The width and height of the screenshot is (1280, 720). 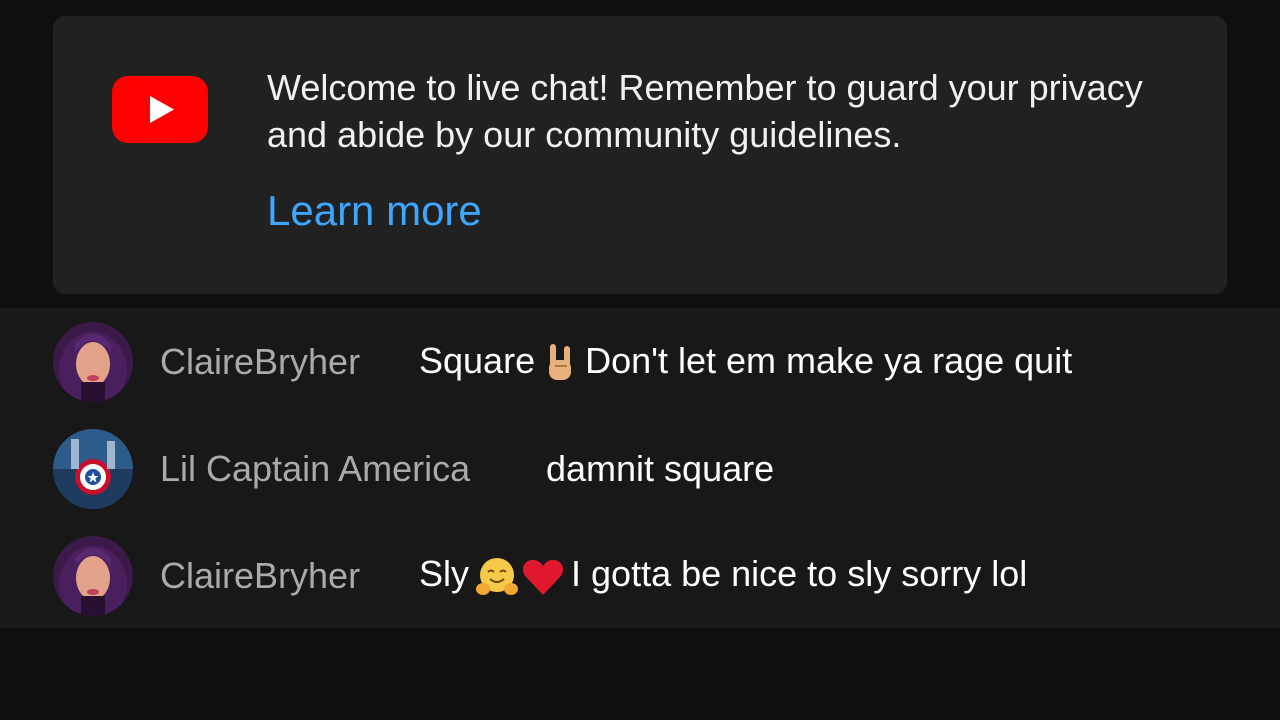 I want to click on message-text: Square Don't let em make ya rage quit, so click(x=745, y=362).